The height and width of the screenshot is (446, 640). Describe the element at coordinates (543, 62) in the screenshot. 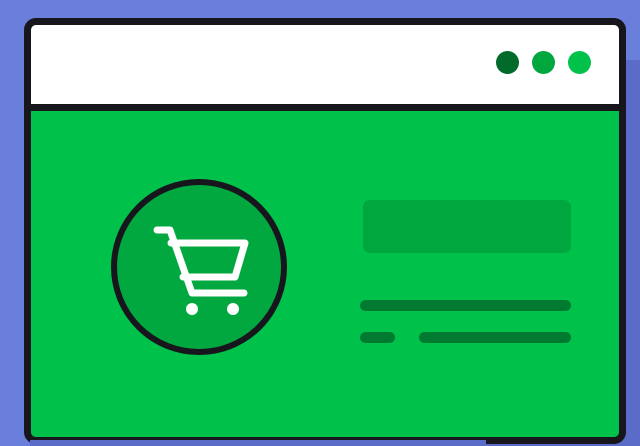

I see `window-dot-medium` at that location.